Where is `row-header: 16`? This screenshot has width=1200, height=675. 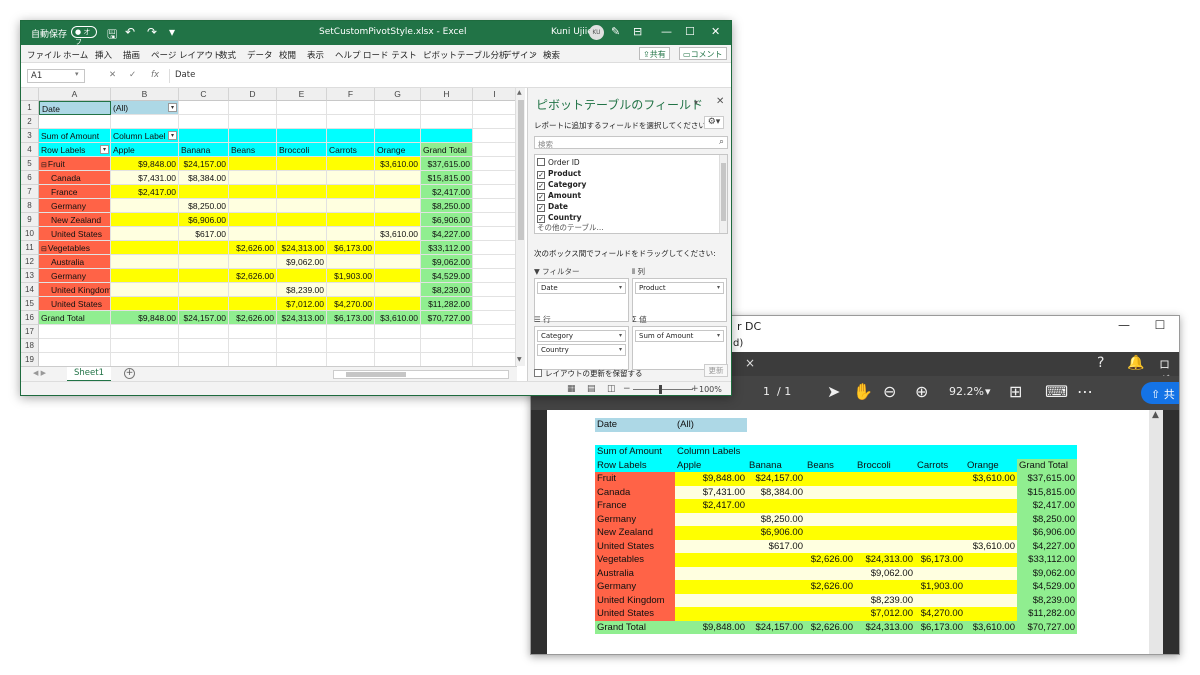 row-header: 16 is located at coordinates (30, 318).